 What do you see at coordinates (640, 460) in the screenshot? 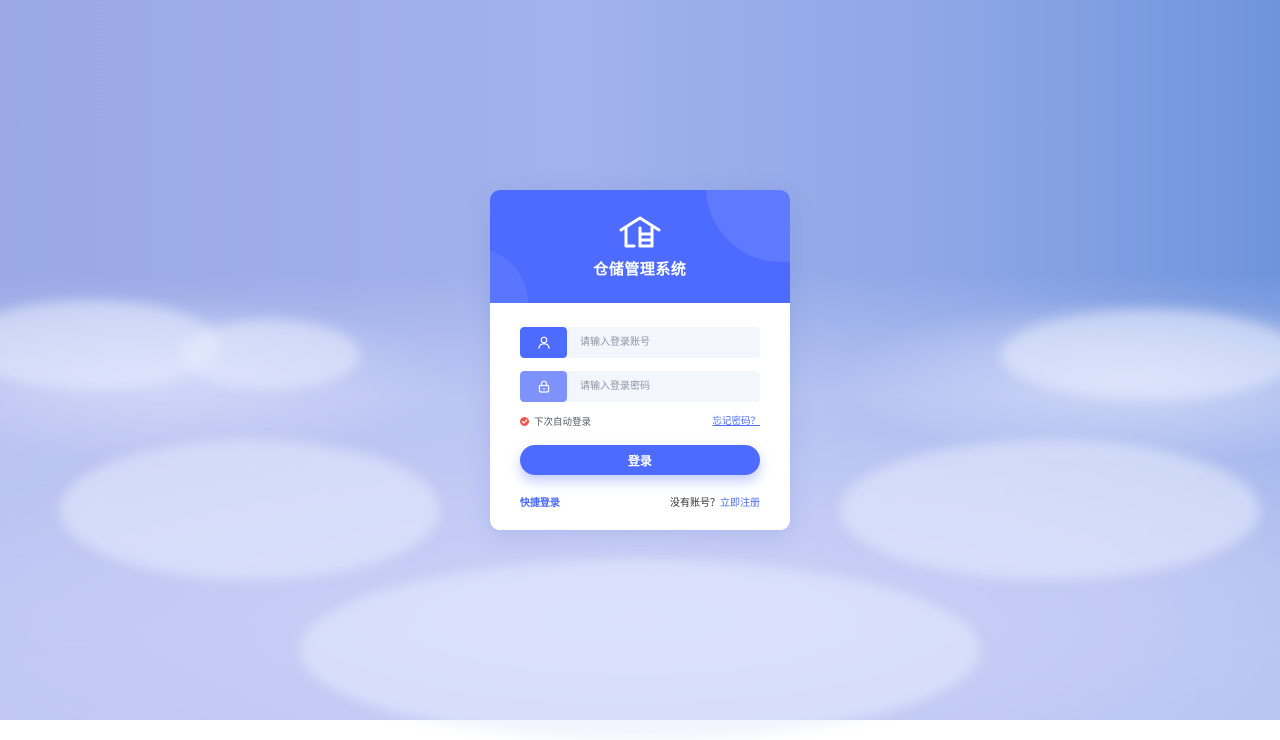
I see `login-button: 登录` at bounding box center [640, 460].